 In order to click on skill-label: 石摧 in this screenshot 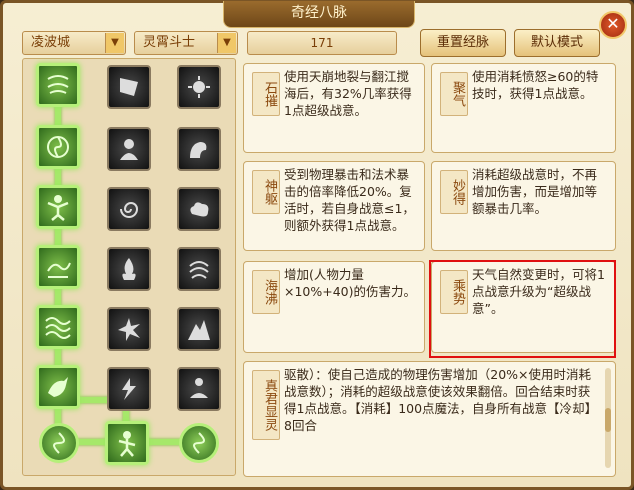, I will do `click(266, 94)`.